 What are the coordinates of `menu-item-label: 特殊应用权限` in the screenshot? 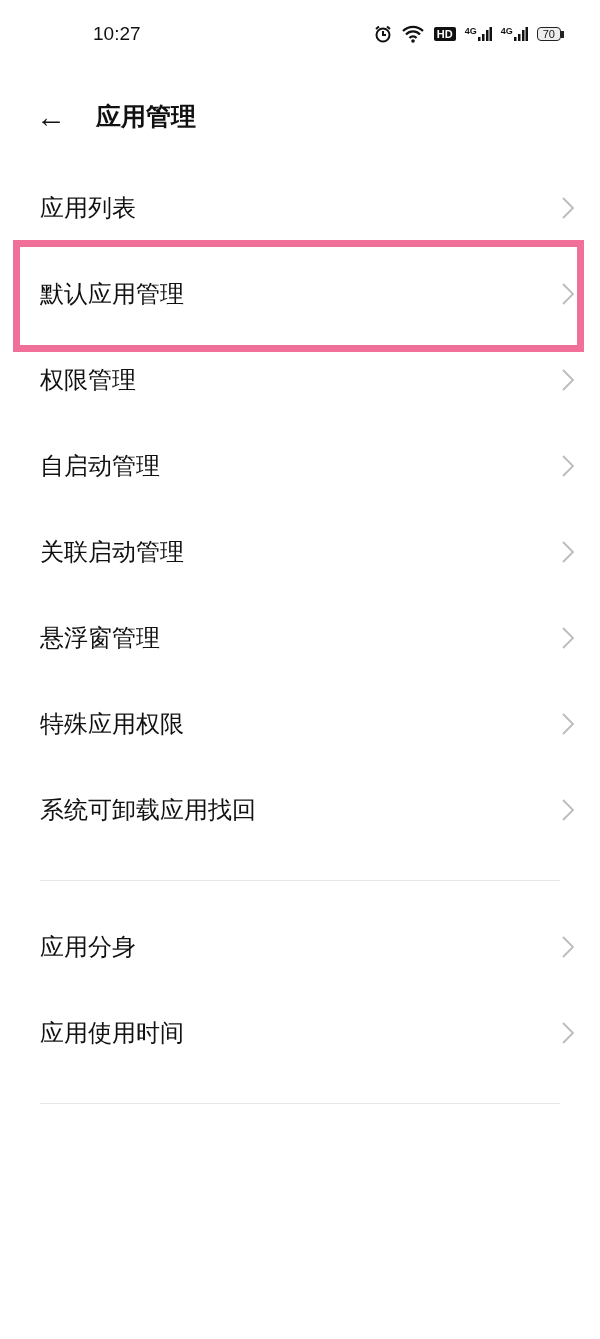 It's located at (112, 724).